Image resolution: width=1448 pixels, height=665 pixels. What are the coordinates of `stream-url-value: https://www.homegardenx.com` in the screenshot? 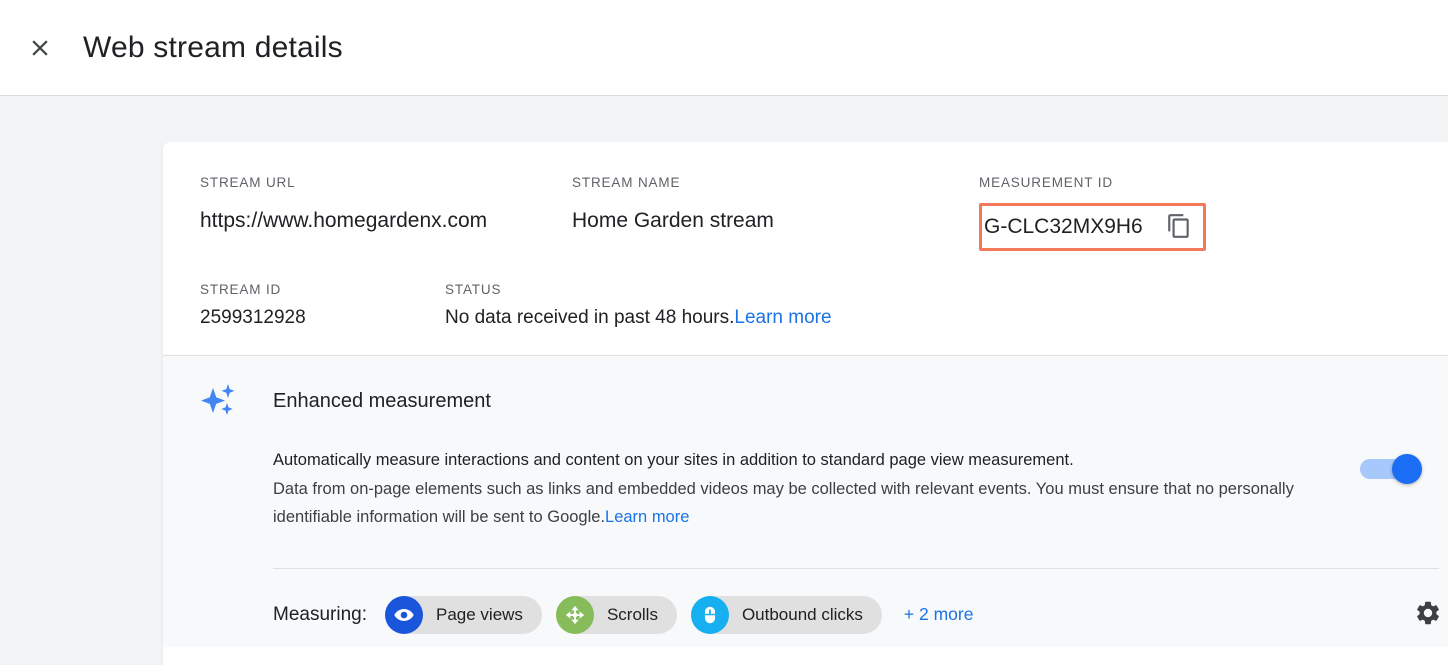 It's located at (344, 220).